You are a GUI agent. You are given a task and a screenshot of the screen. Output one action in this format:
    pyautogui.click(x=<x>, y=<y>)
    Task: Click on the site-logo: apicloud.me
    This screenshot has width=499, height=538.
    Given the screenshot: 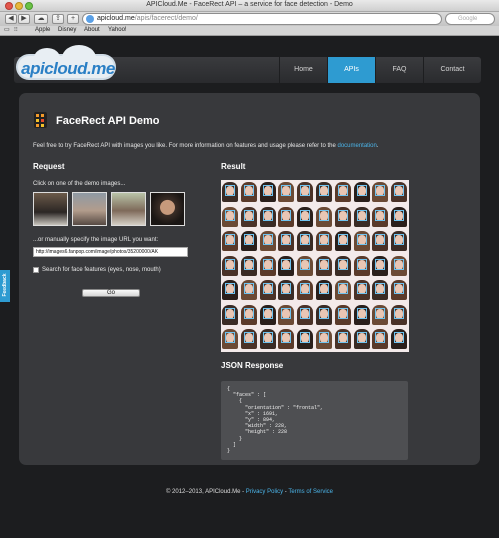 What is the action you would take?
    pyautogui.click(x=68, y=62)
    